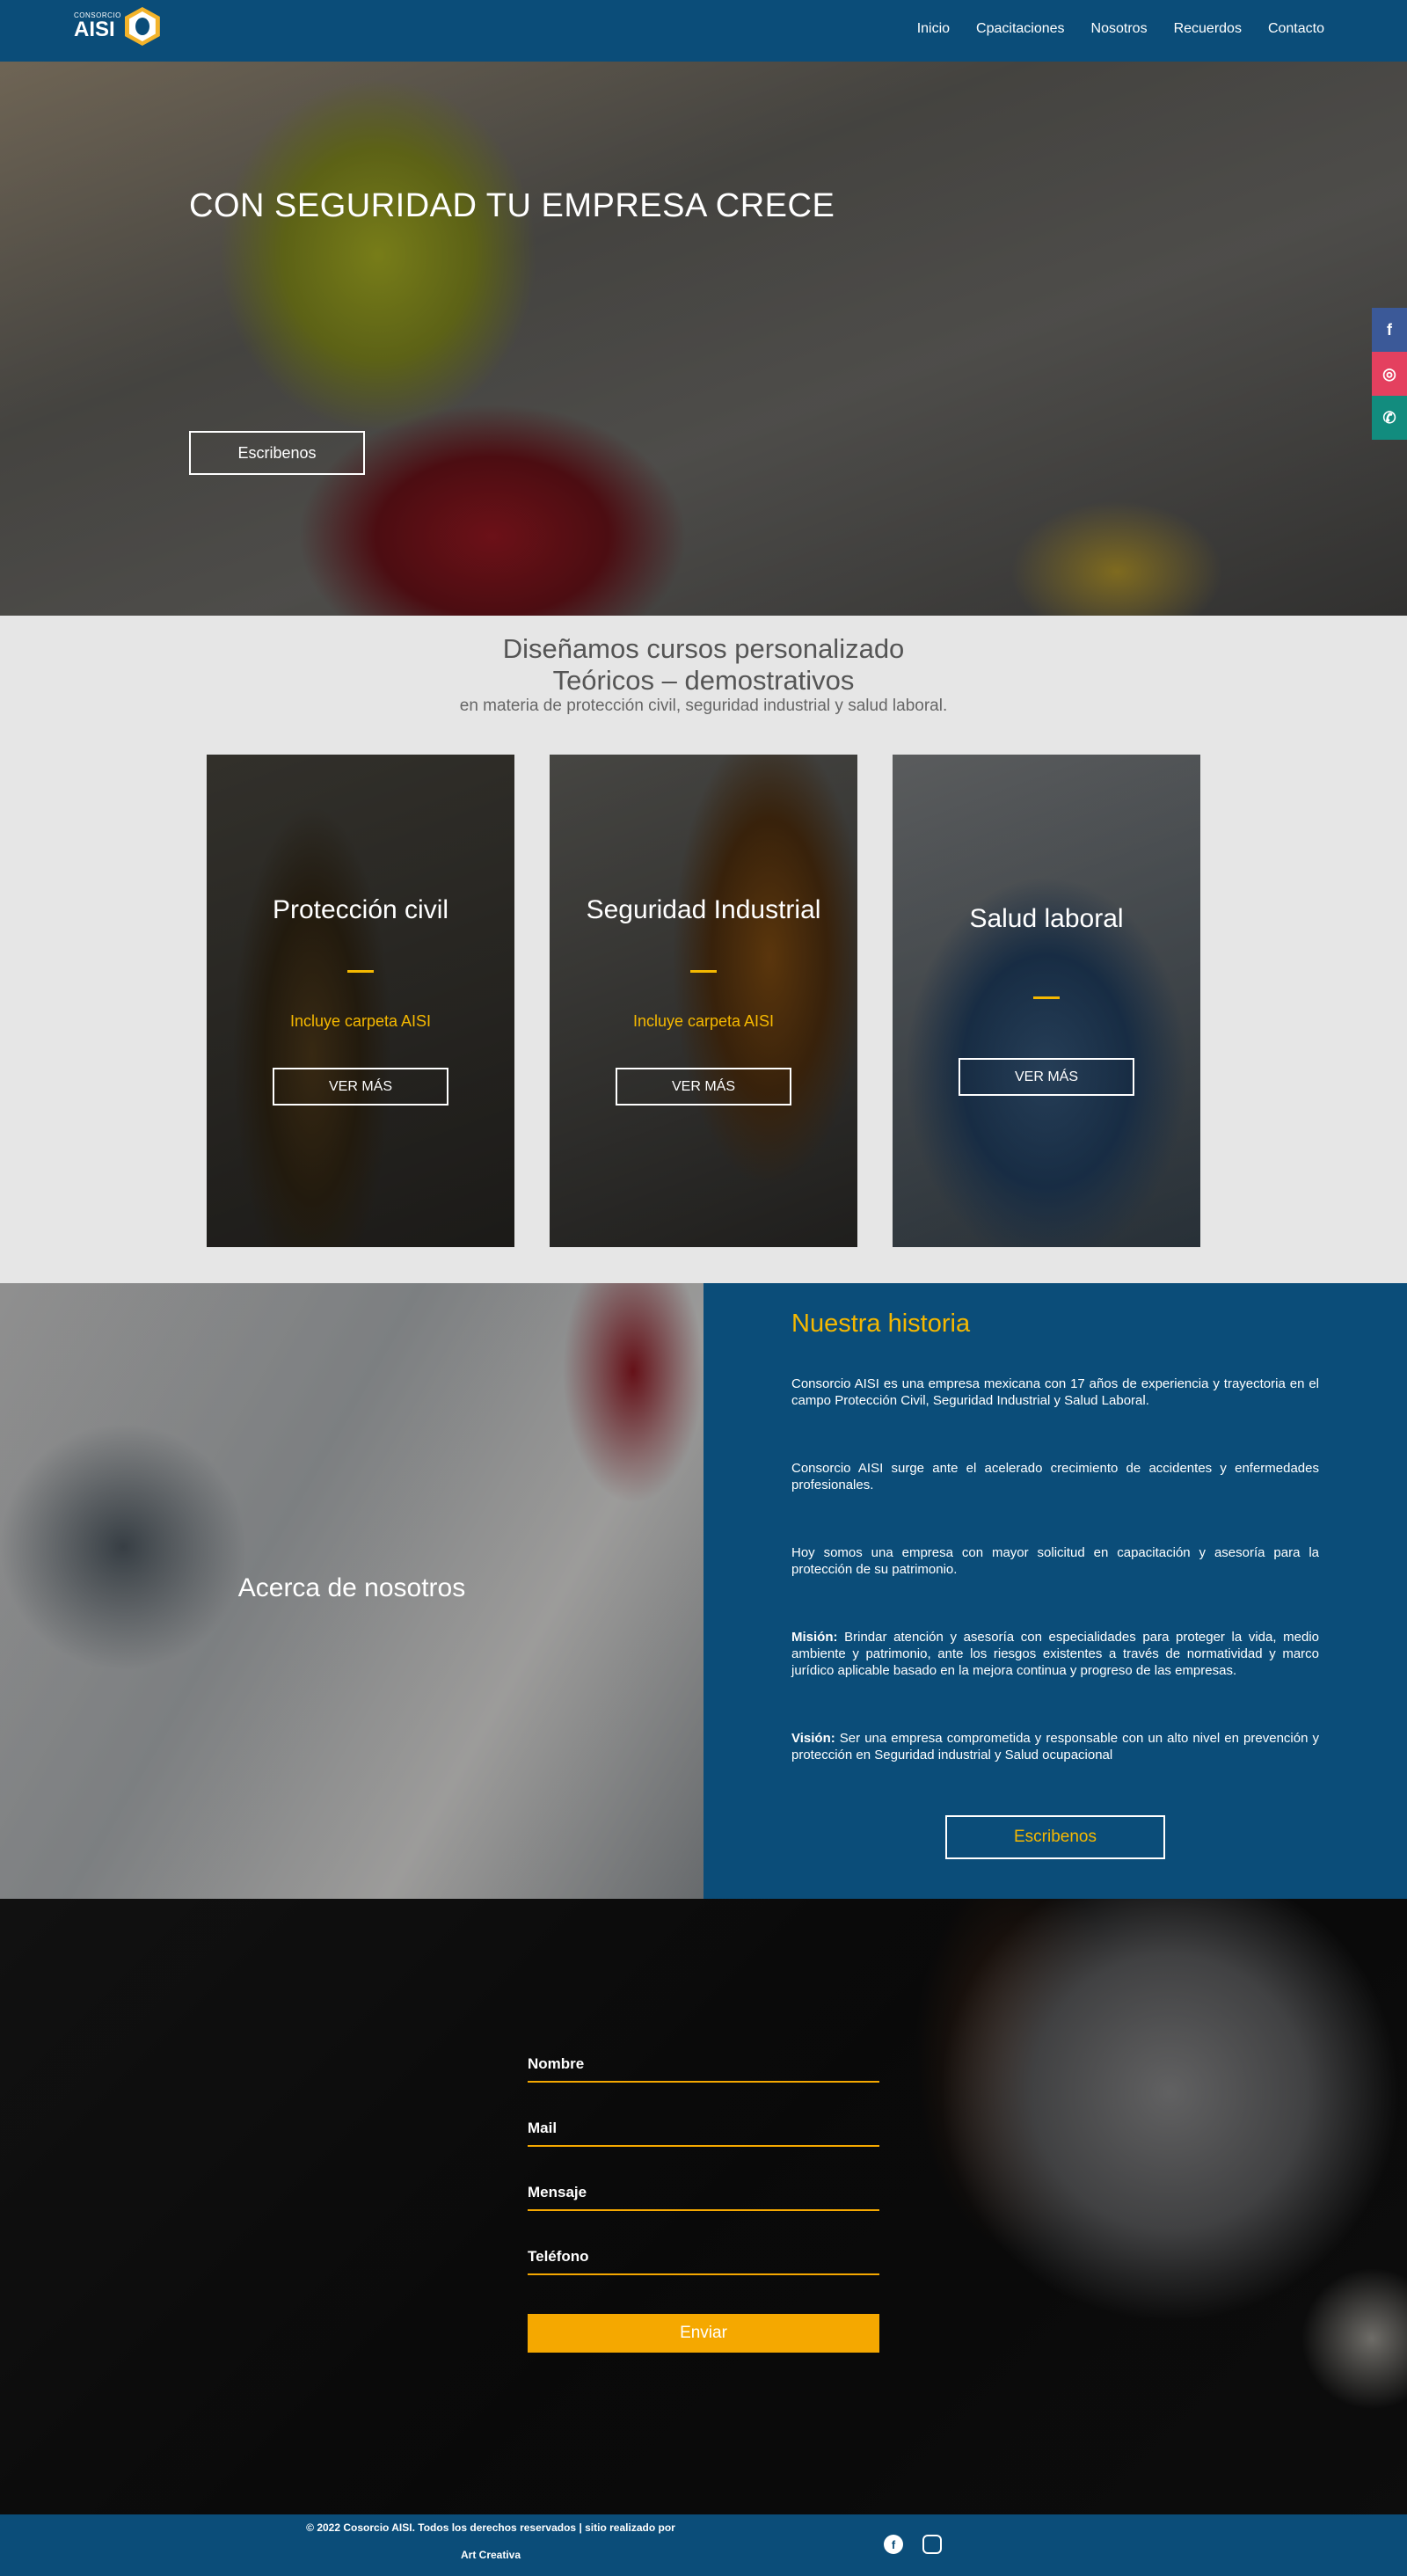  I want to click on instagram-icon: ◎, so click(1390, 374).